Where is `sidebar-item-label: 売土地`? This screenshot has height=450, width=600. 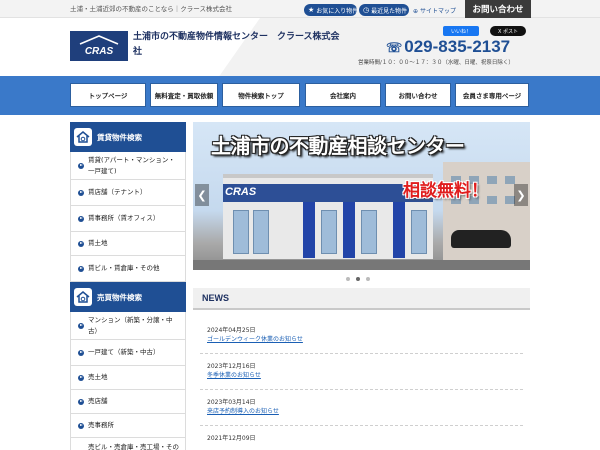 sidebar-item-label: 売土地 is located at coordinates (98, 377).